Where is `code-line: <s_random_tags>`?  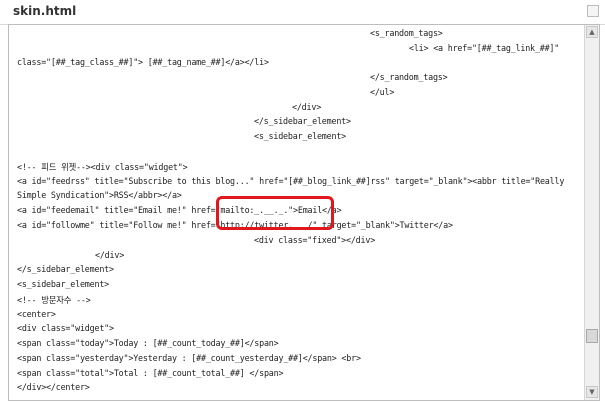 code-line: <s_random_tags> is located at coordinates (406, 33).